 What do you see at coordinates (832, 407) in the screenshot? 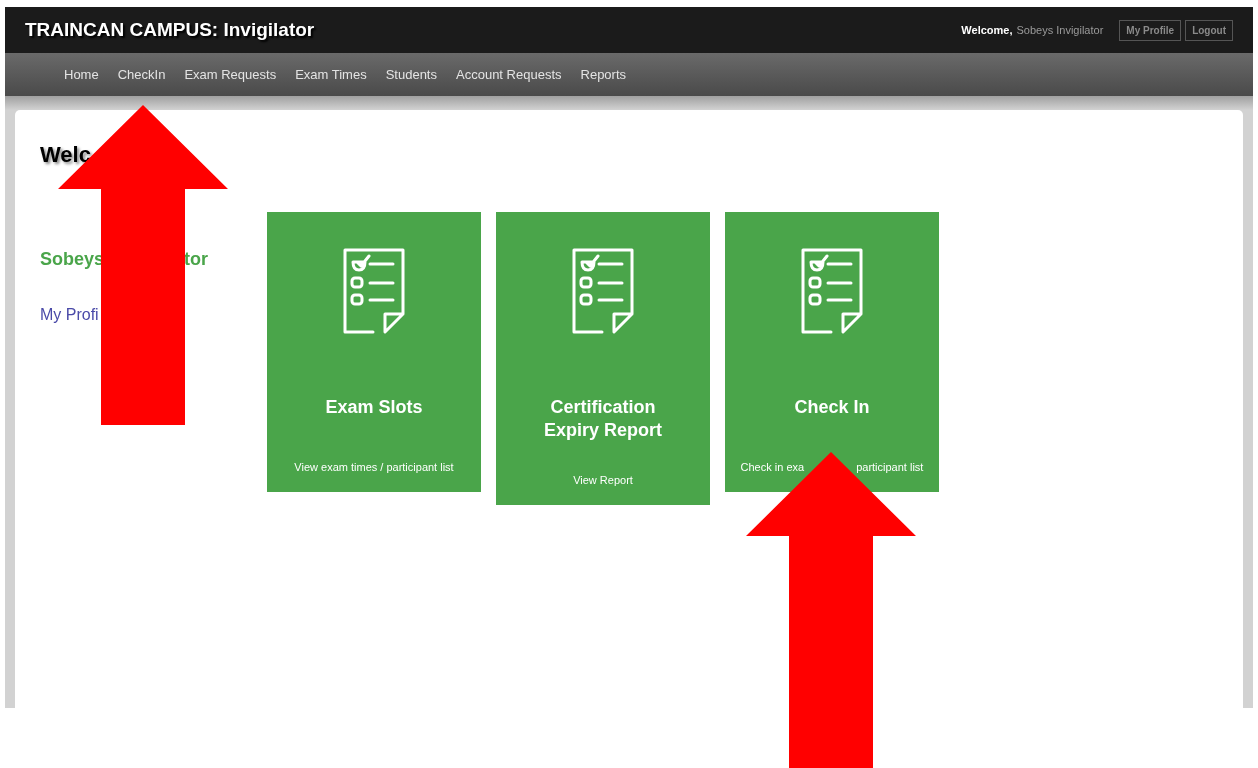
I see `tile-title: Check In` at bounding box center [832, 407].